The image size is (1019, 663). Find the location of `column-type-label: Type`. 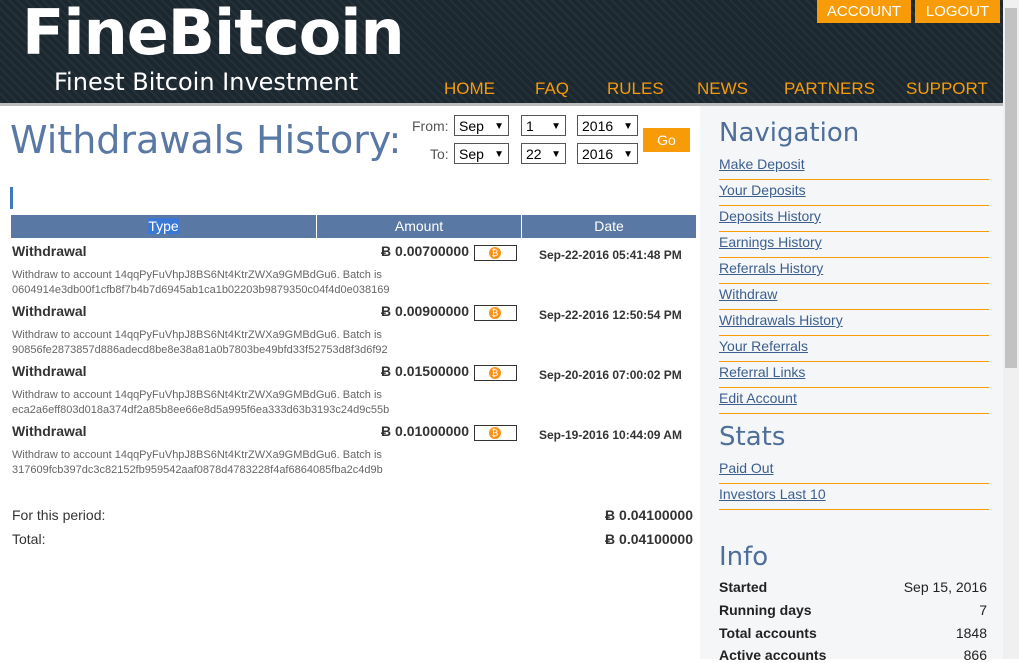

column-type-label: Type is located at coordinates (163, 226).